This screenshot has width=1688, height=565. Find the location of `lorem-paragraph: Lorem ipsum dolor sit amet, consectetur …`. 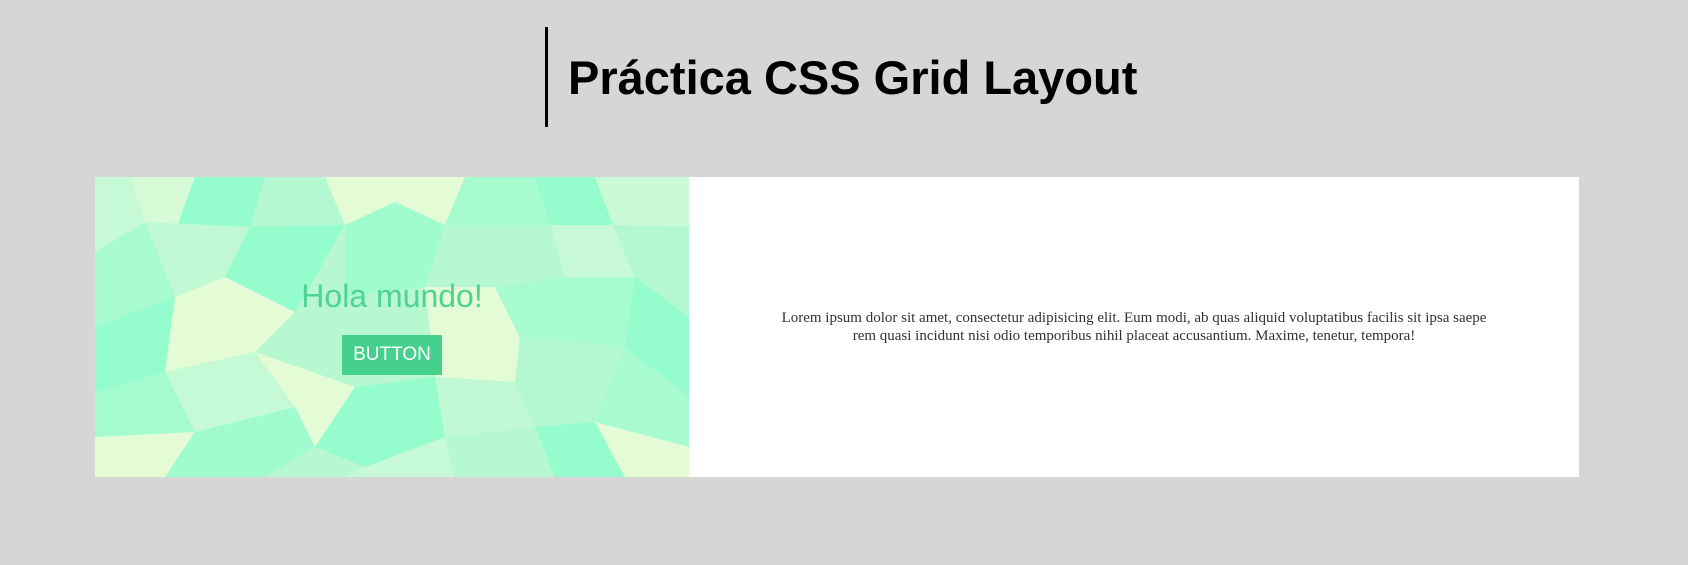

lorem-paragraph: Lorem ipsum dolor sit amet, consectetur … is located at coordinates (1134, 327).